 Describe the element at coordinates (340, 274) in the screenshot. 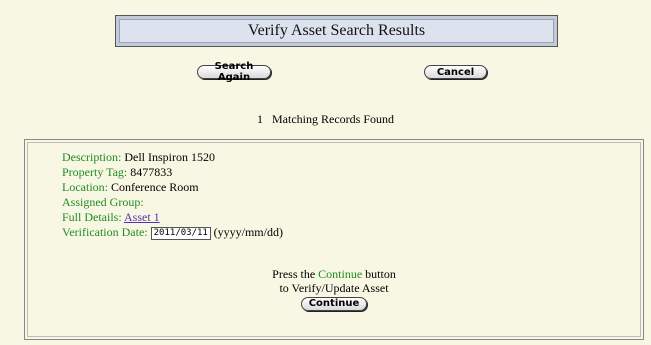

I see `instruction-continue-word: Continue` at that location.